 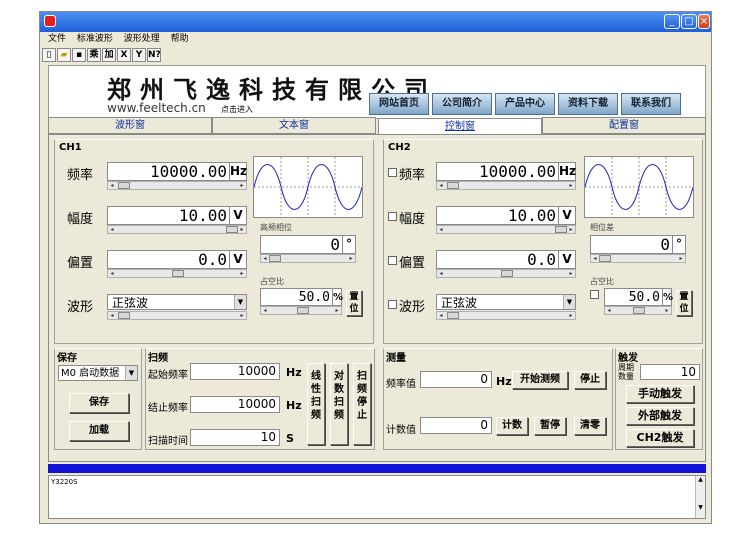 I want to click on ch2-wave-select: 正弦波 ▼, so click(x=506, y=302).